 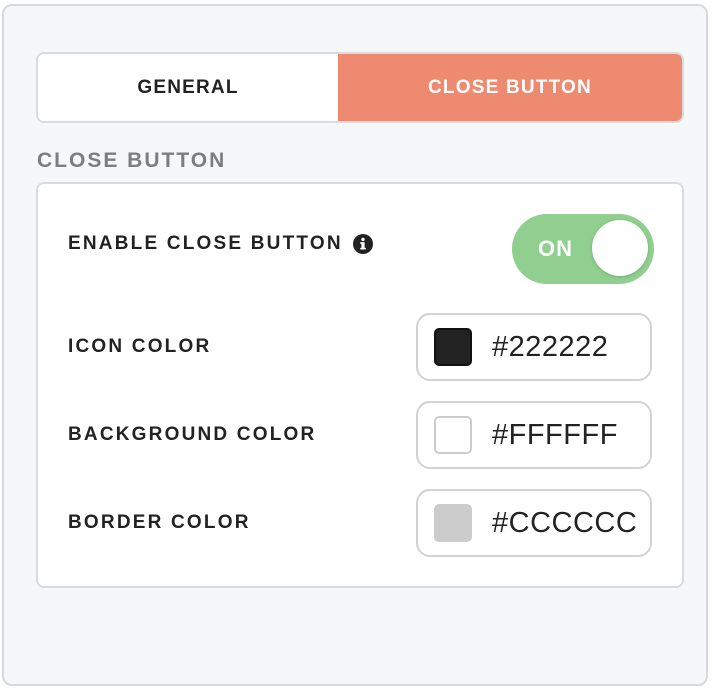 What do you see at coordinates (510, 87) in the screenshot?
I see `tab-close-button: CLOSE BUTTON` at bounding box center [510, 87].